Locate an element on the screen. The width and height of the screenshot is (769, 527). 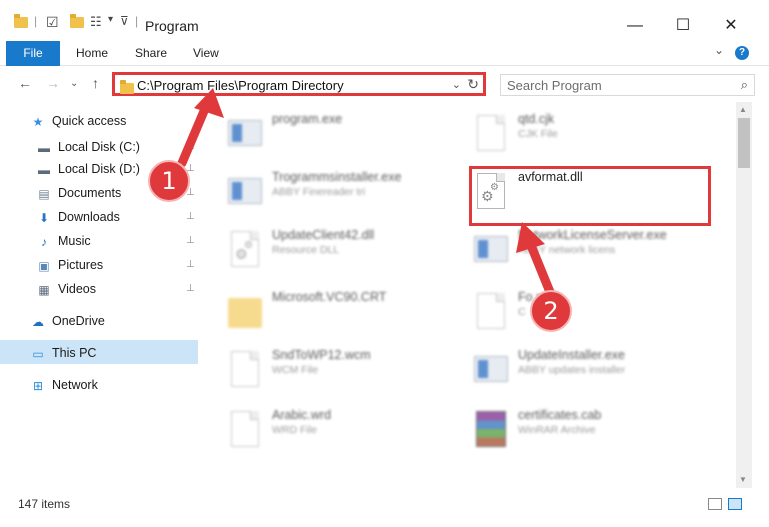
scroll-up-icon: ▲ is located at coordinates (743, 109).